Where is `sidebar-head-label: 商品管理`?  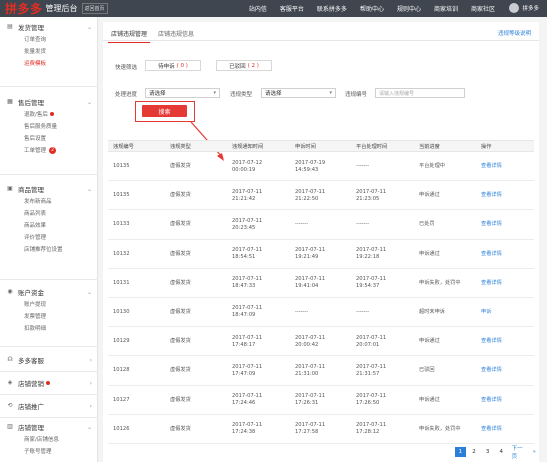 sidebar-head-label: 商品管理 is located at coordinates (31, 190).